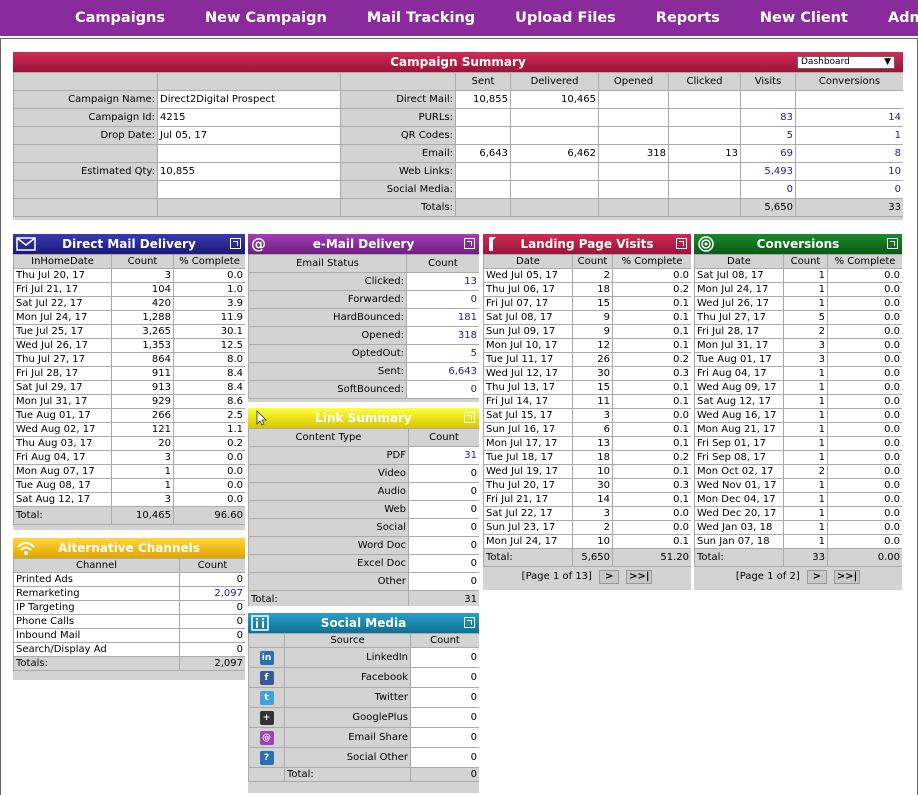  What do you see at coordinates (142, 515) in the screenshot?
I see `total-count: 10,465` at bounding box center [142, 515].